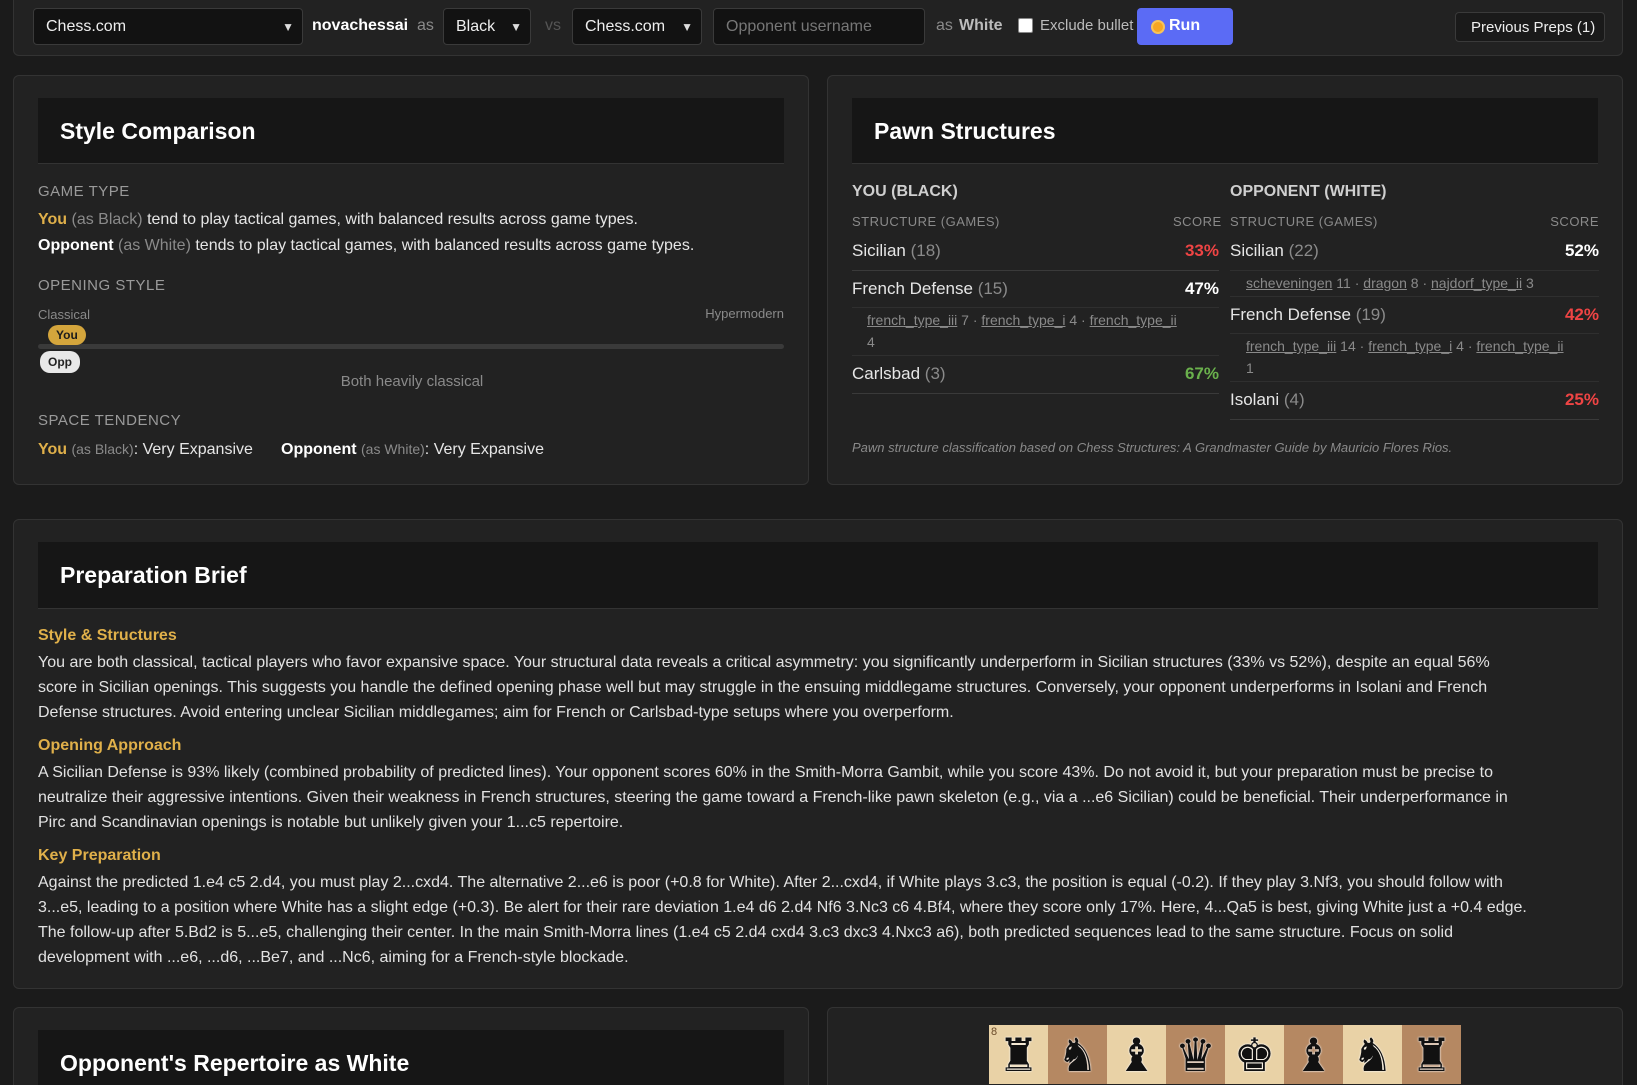  What do you see at coordinates (1087, 25) in the screenshot?
I see `exclude-bullet-label: Exclude bullet` at bounding box center [1087, 25].